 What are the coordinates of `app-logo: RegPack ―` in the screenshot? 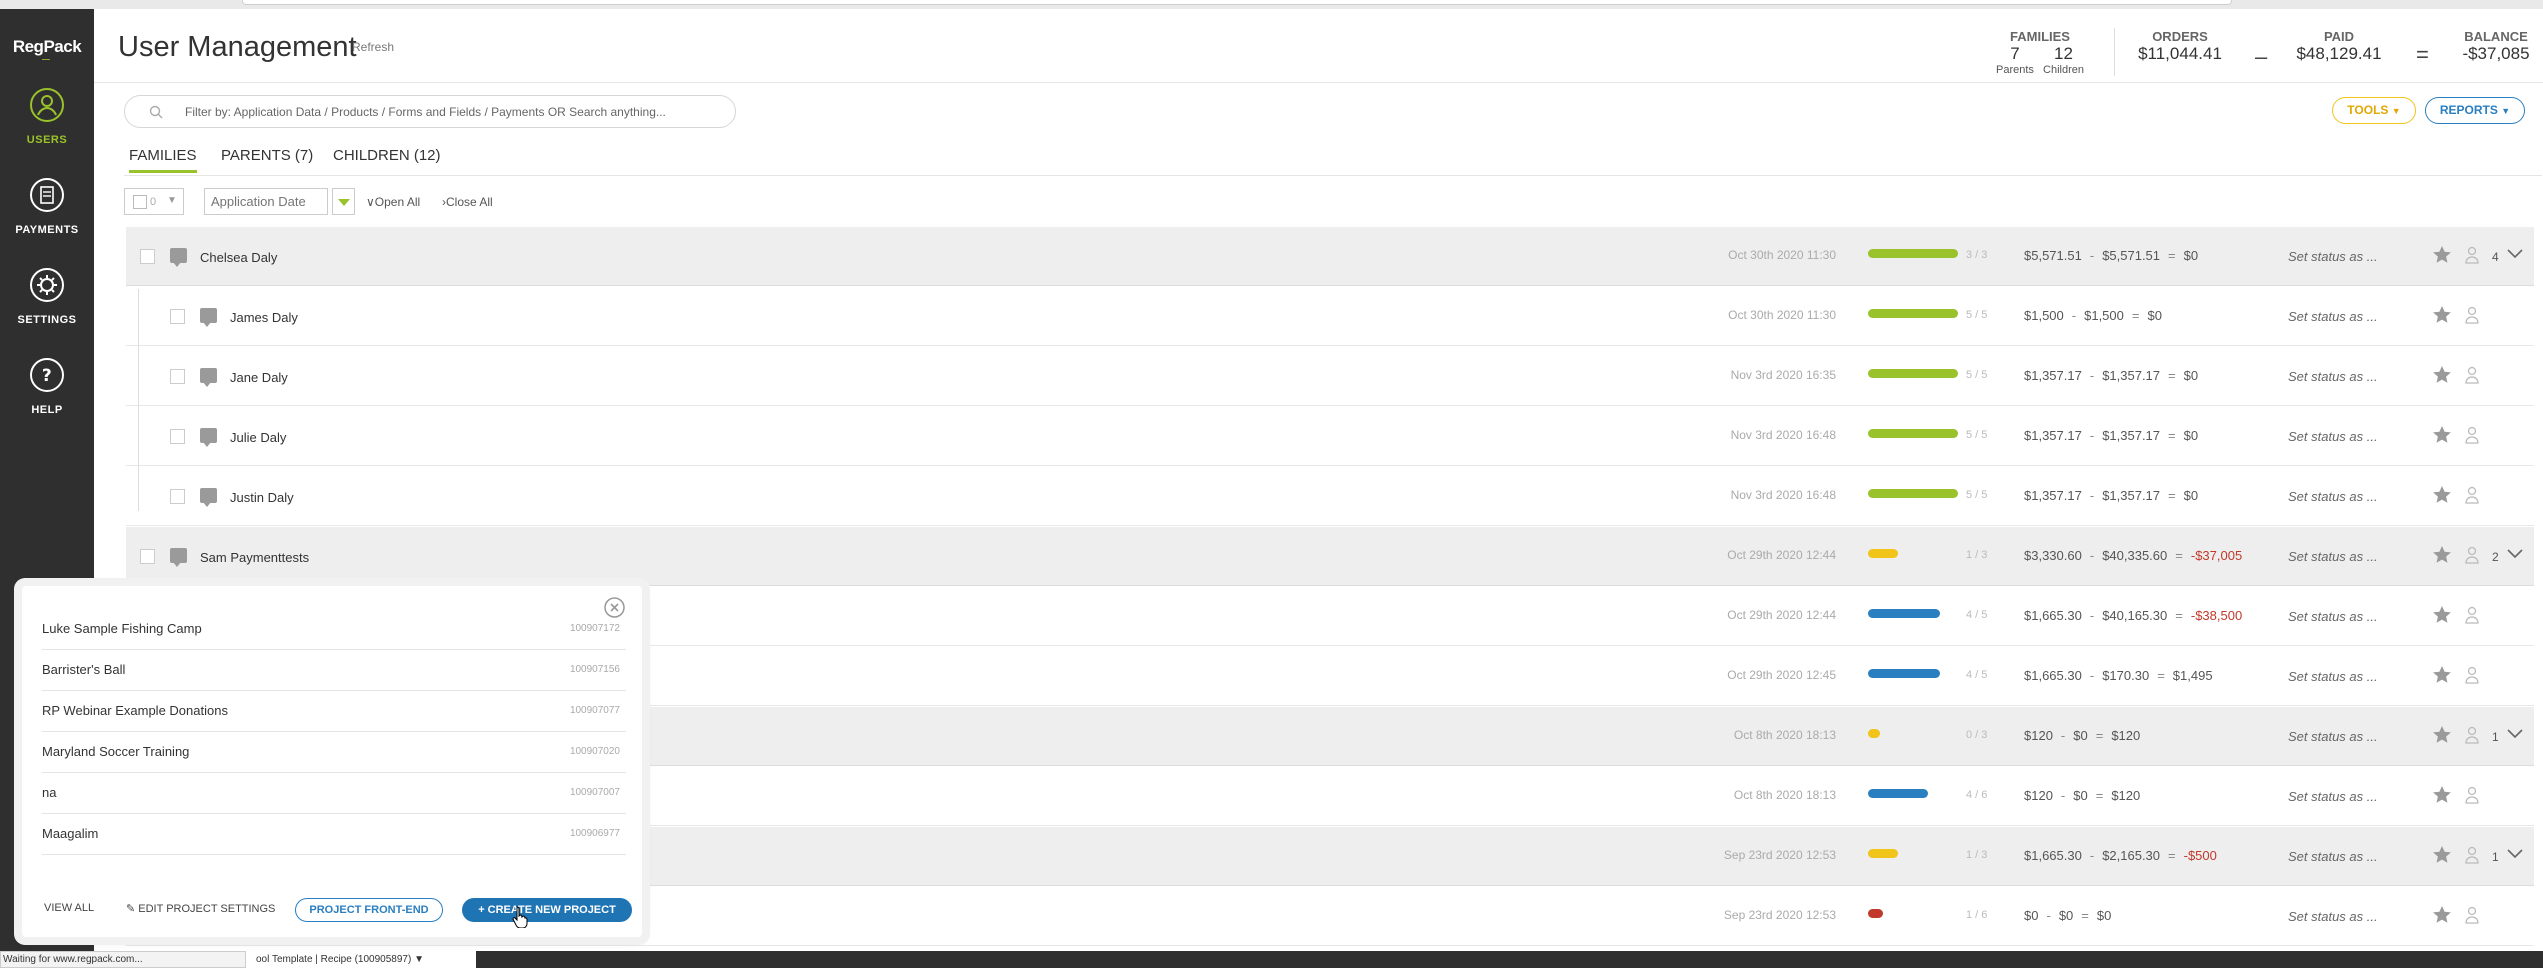 It's located at (47, 50).